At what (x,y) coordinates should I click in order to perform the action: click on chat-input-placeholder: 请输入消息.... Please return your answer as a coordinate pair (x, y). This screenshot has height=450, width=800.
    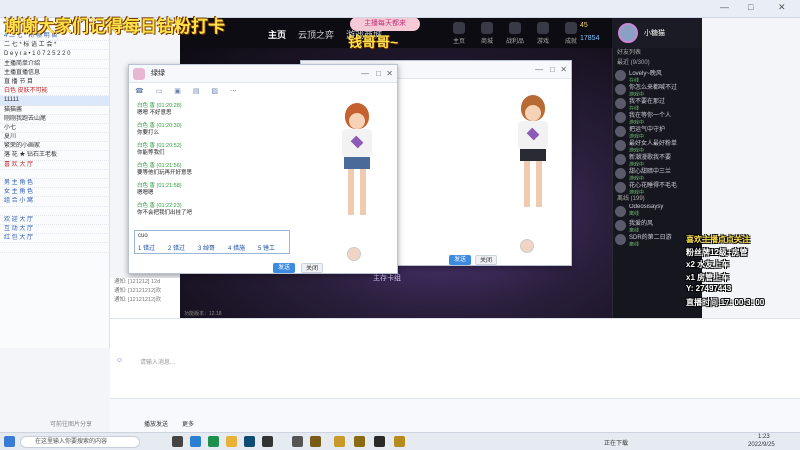
    Looking at the image, I should click on (157, 361).